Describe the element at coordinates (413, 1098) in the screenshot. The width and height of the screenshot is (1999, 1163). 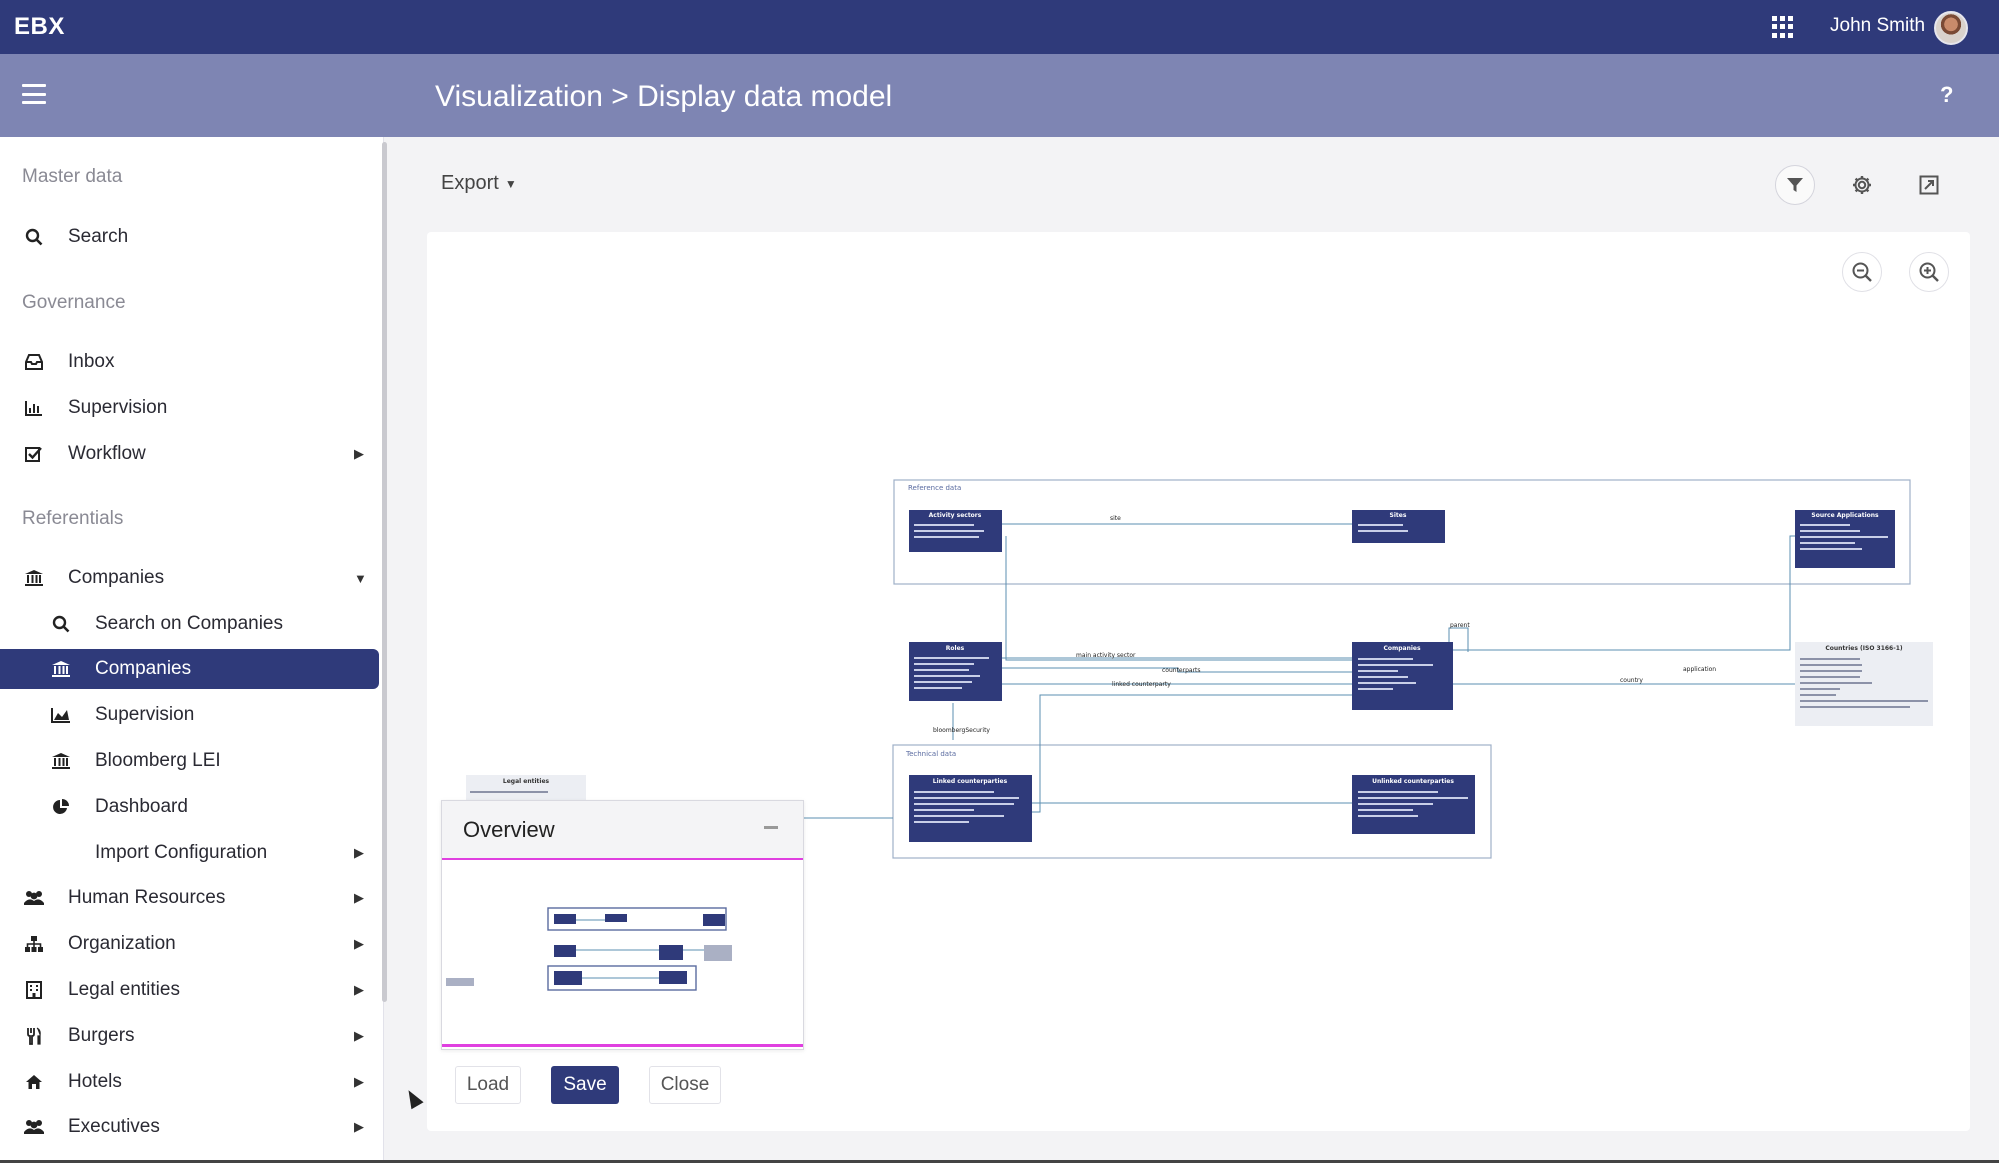
I see `mouse-cursor-icon` at that location.